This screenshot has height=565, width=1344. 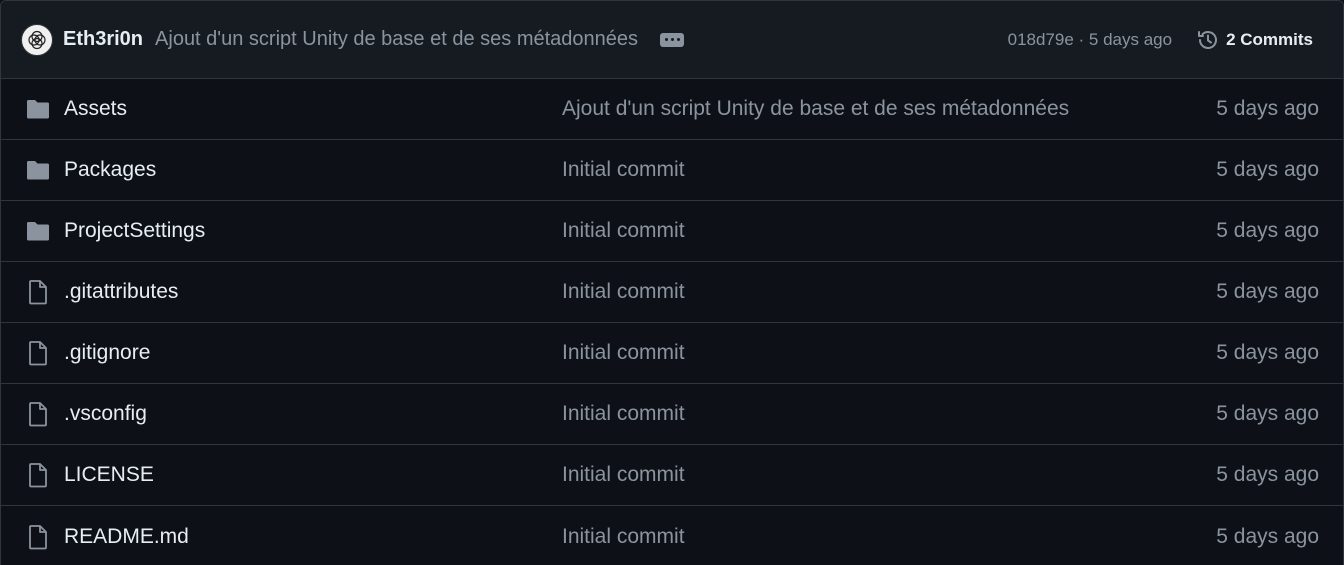 What do you see at coordinates (134, 231) in the screenshot?
I see `file-name-link: ProjectSettings` at bounding box center [134, 231].